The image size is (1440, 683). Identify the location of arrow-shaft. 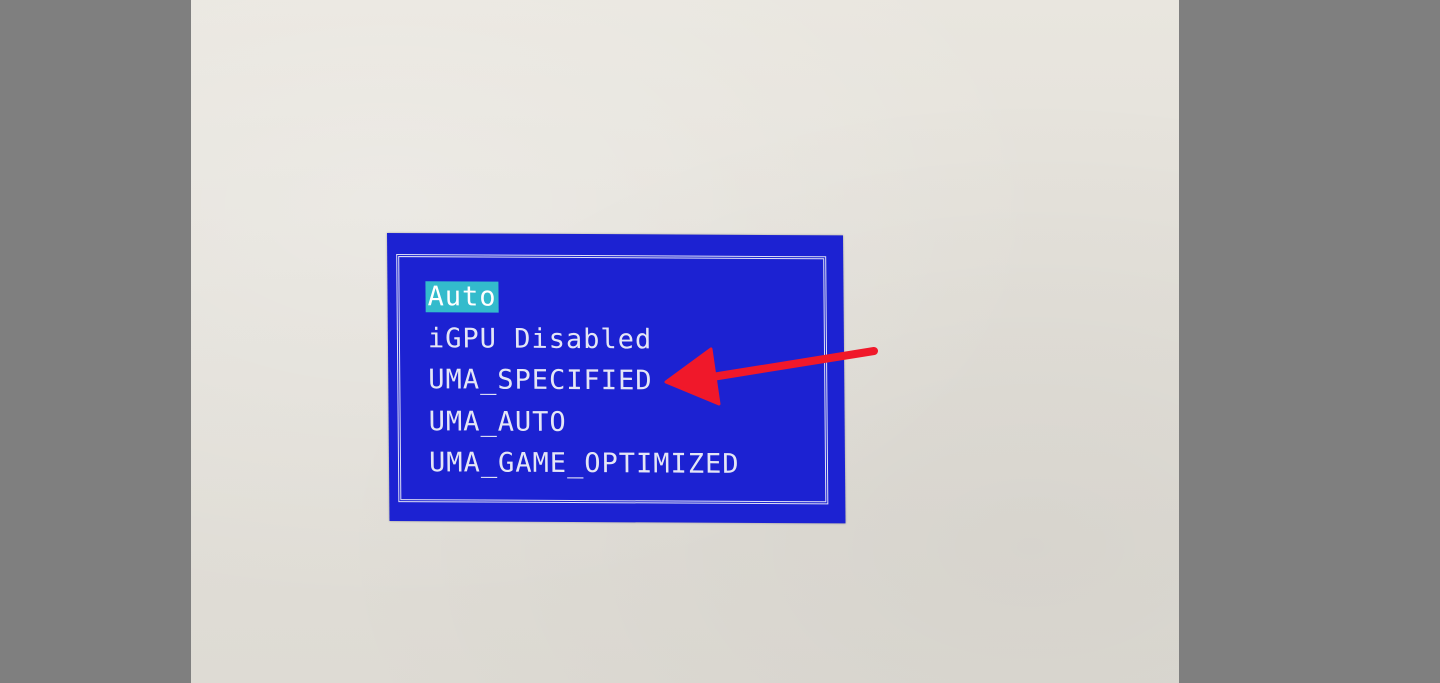
(790, 364).